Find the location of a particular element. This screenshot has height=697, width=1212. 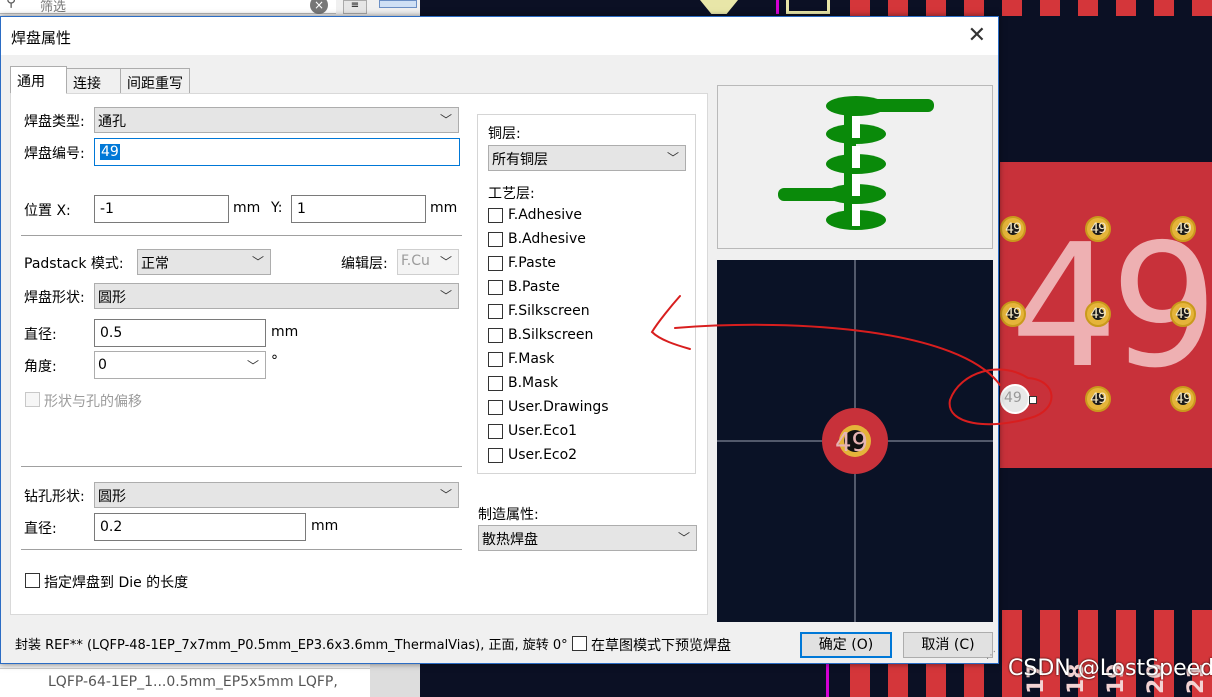

tab-general: 通用 is located at coordinates (38, 80).